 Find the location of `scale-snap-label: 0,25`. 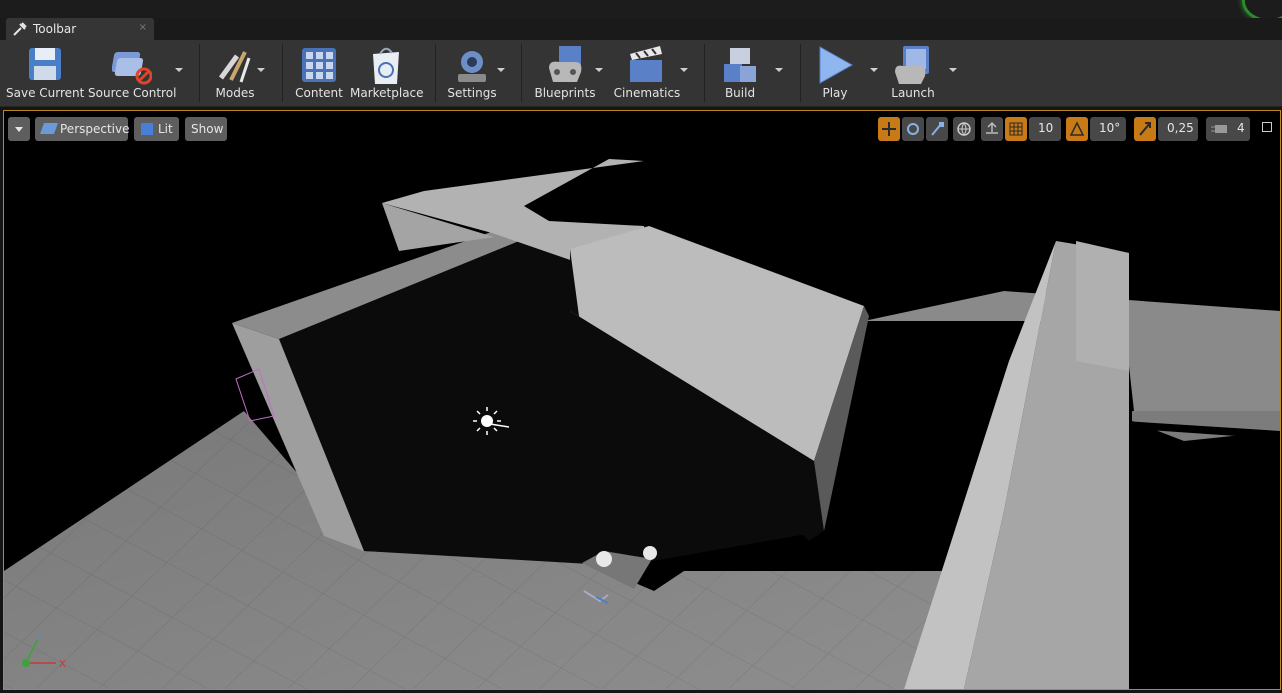

scale-snap-label: 0,25 is located at coordinates (1180, 128).